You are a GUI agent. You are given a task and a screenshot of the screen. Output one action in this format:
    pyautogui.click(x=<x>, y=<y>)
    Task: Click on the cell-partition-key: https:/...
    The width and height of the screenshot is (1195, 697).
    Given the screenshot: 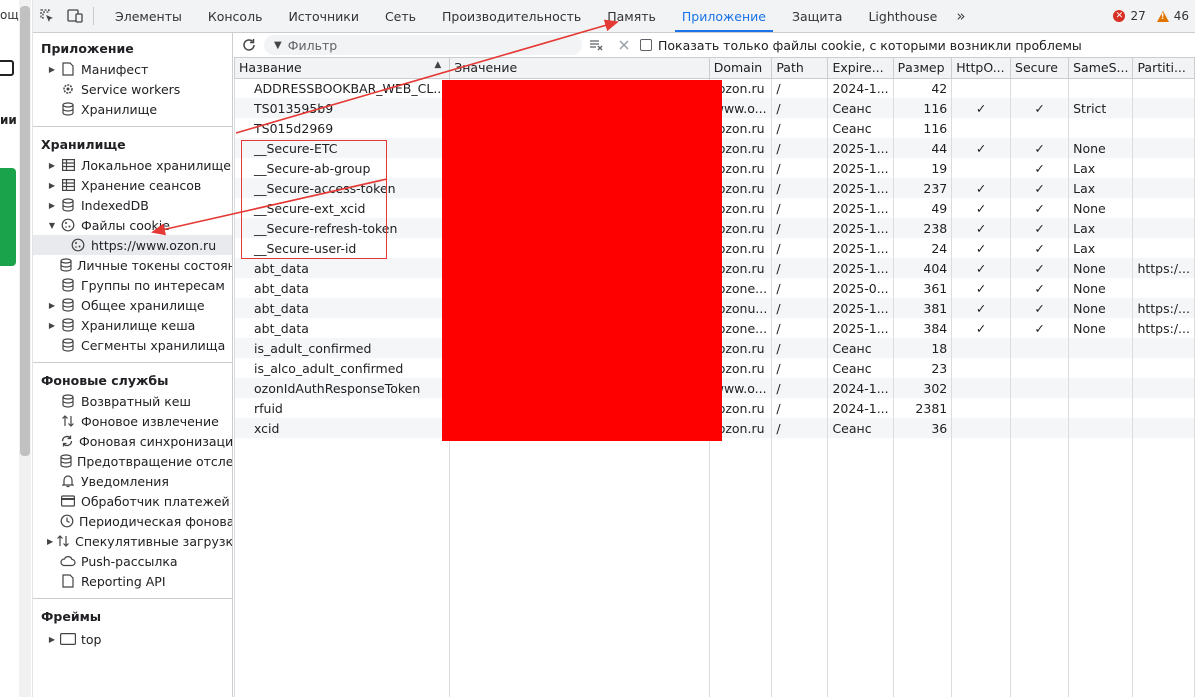 What is the action you would take?
    pyautogui.click(x=1163, y=308)
    